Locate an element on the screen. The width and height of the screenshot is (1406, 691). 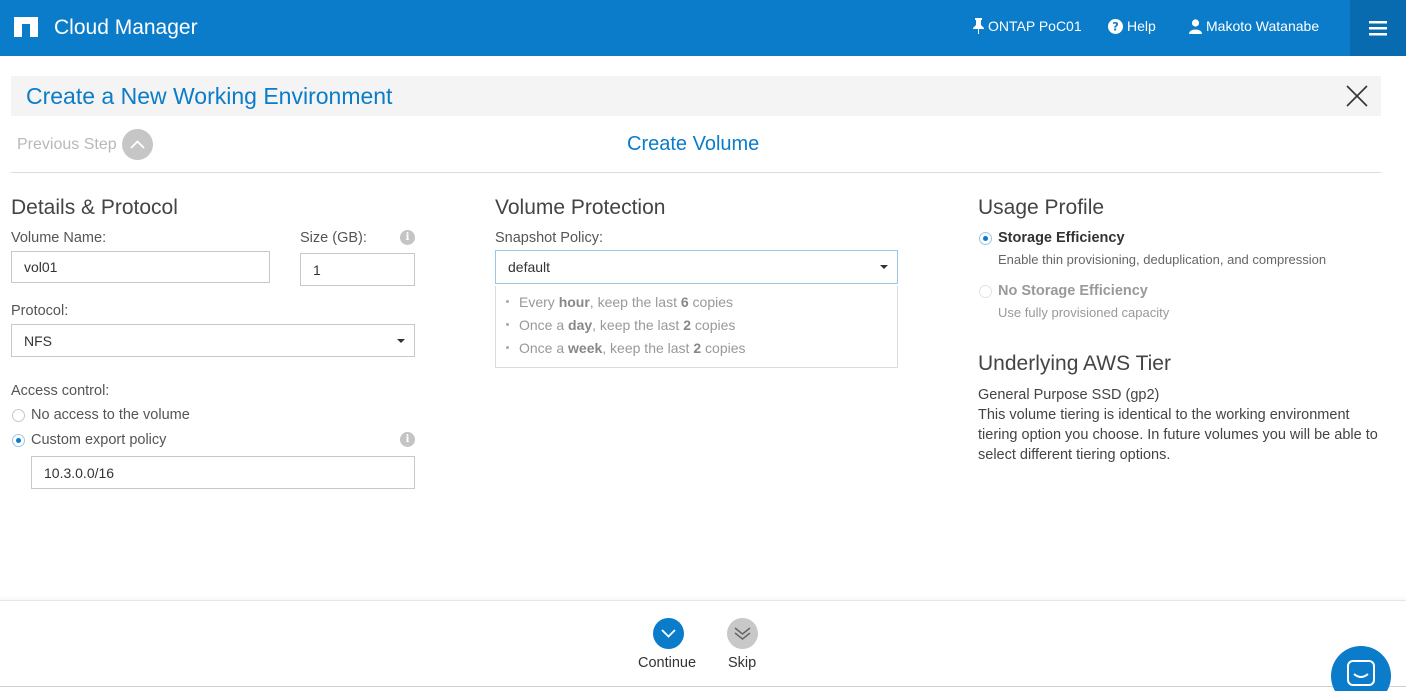
netapp-logo-icon is located at coordinates (26, 27).